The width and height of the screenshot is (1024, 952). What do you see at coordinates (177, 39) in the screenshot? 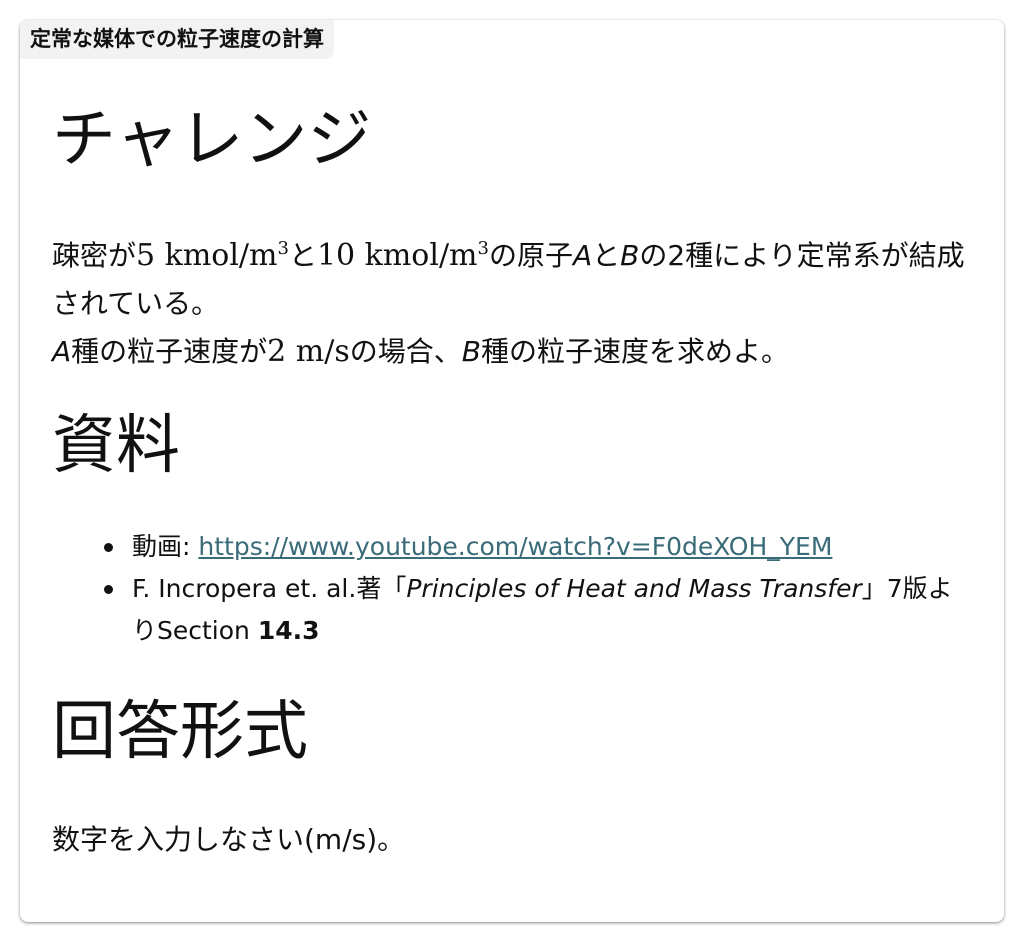
I see `card-title: 定常な媒体での粒子速度の計算` at bounding box center [177, 39].